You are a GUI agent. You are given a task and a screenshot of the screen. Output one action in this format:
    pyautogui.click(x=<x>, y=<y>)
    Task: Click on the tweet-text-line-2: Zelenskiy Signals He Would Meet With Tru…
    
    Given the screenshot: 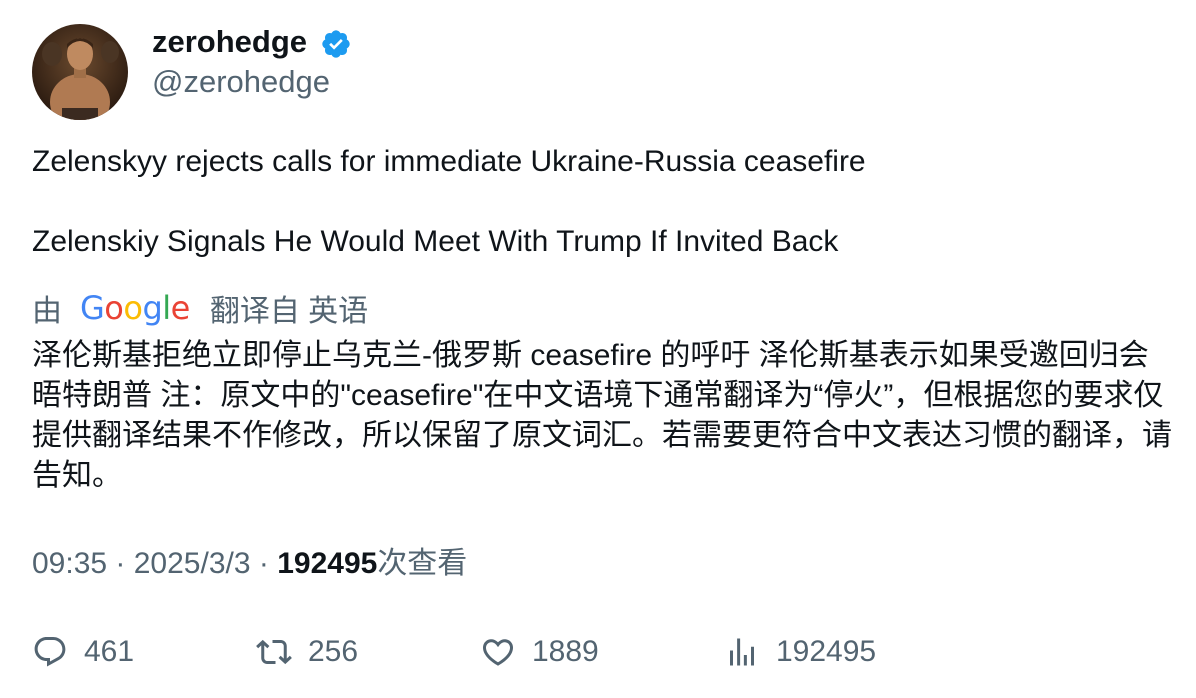 What is the action you would take?
    pyautogui.click(x=435, y=241)
    